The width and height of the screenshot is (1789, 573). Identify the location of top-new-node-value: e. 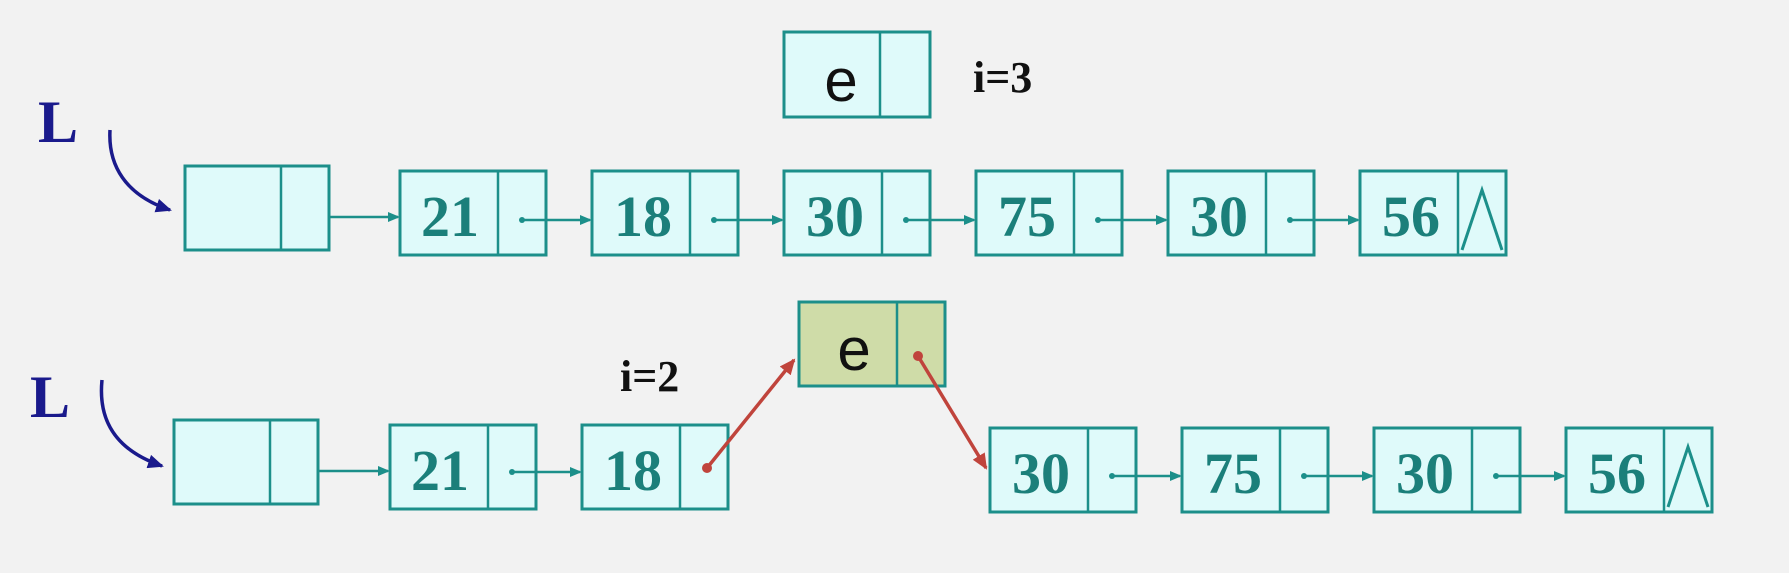
(840, 80).